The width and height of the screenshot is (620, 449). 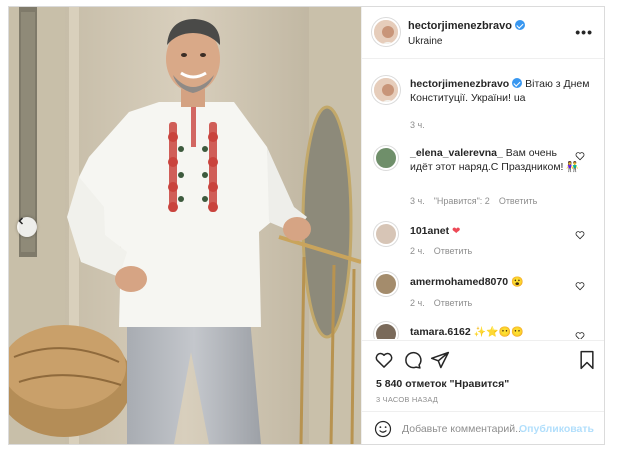 What do you see at coordinates (21, 221) in the screenshot?
I see `chevron-left-icon` at bounding box center [21, 221].